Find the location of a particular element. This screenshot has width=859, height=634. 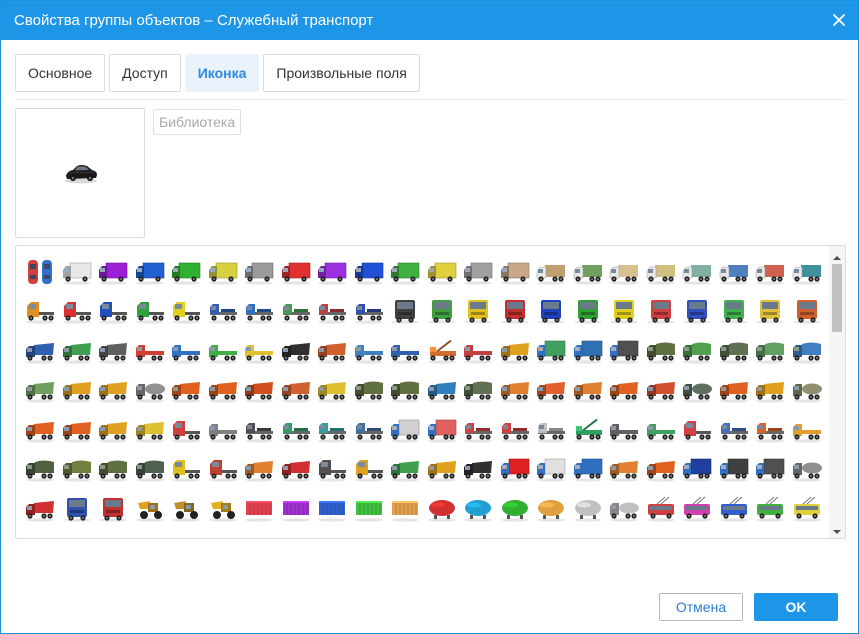

tab-general: Основное is located at coordinates (60, 73).